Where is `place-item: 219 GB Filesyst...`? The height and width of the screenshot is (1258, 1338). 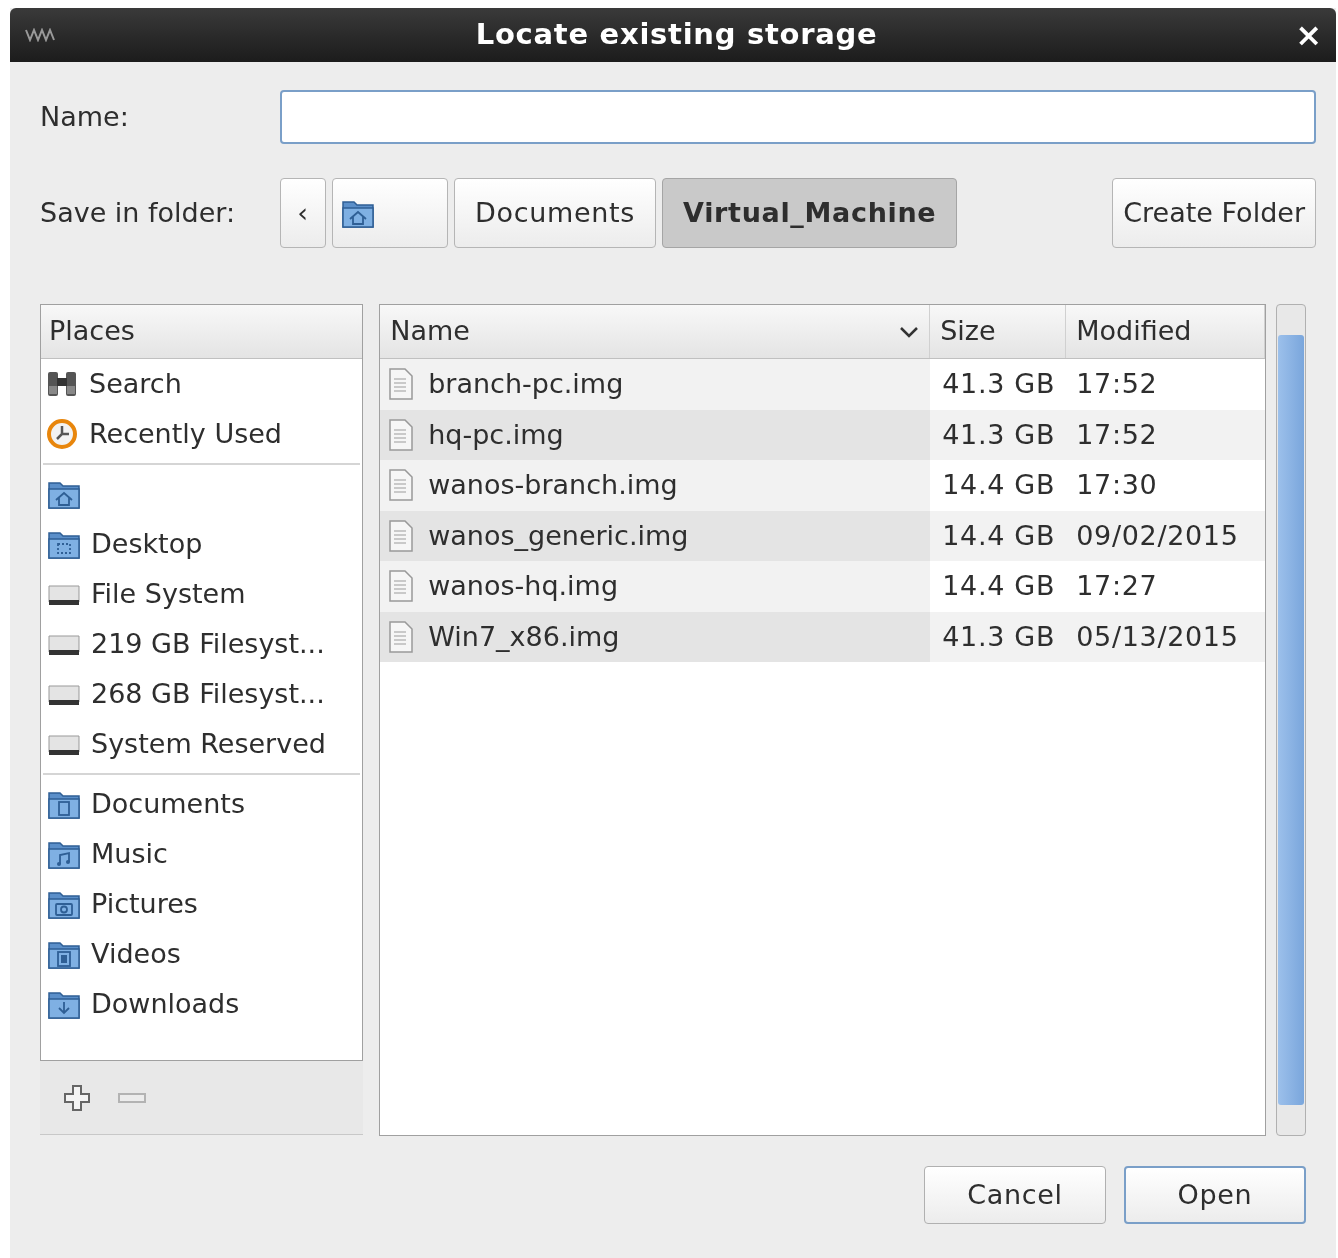 place-item: 219 GB Filesyst... is located at coordinates (202, 644).